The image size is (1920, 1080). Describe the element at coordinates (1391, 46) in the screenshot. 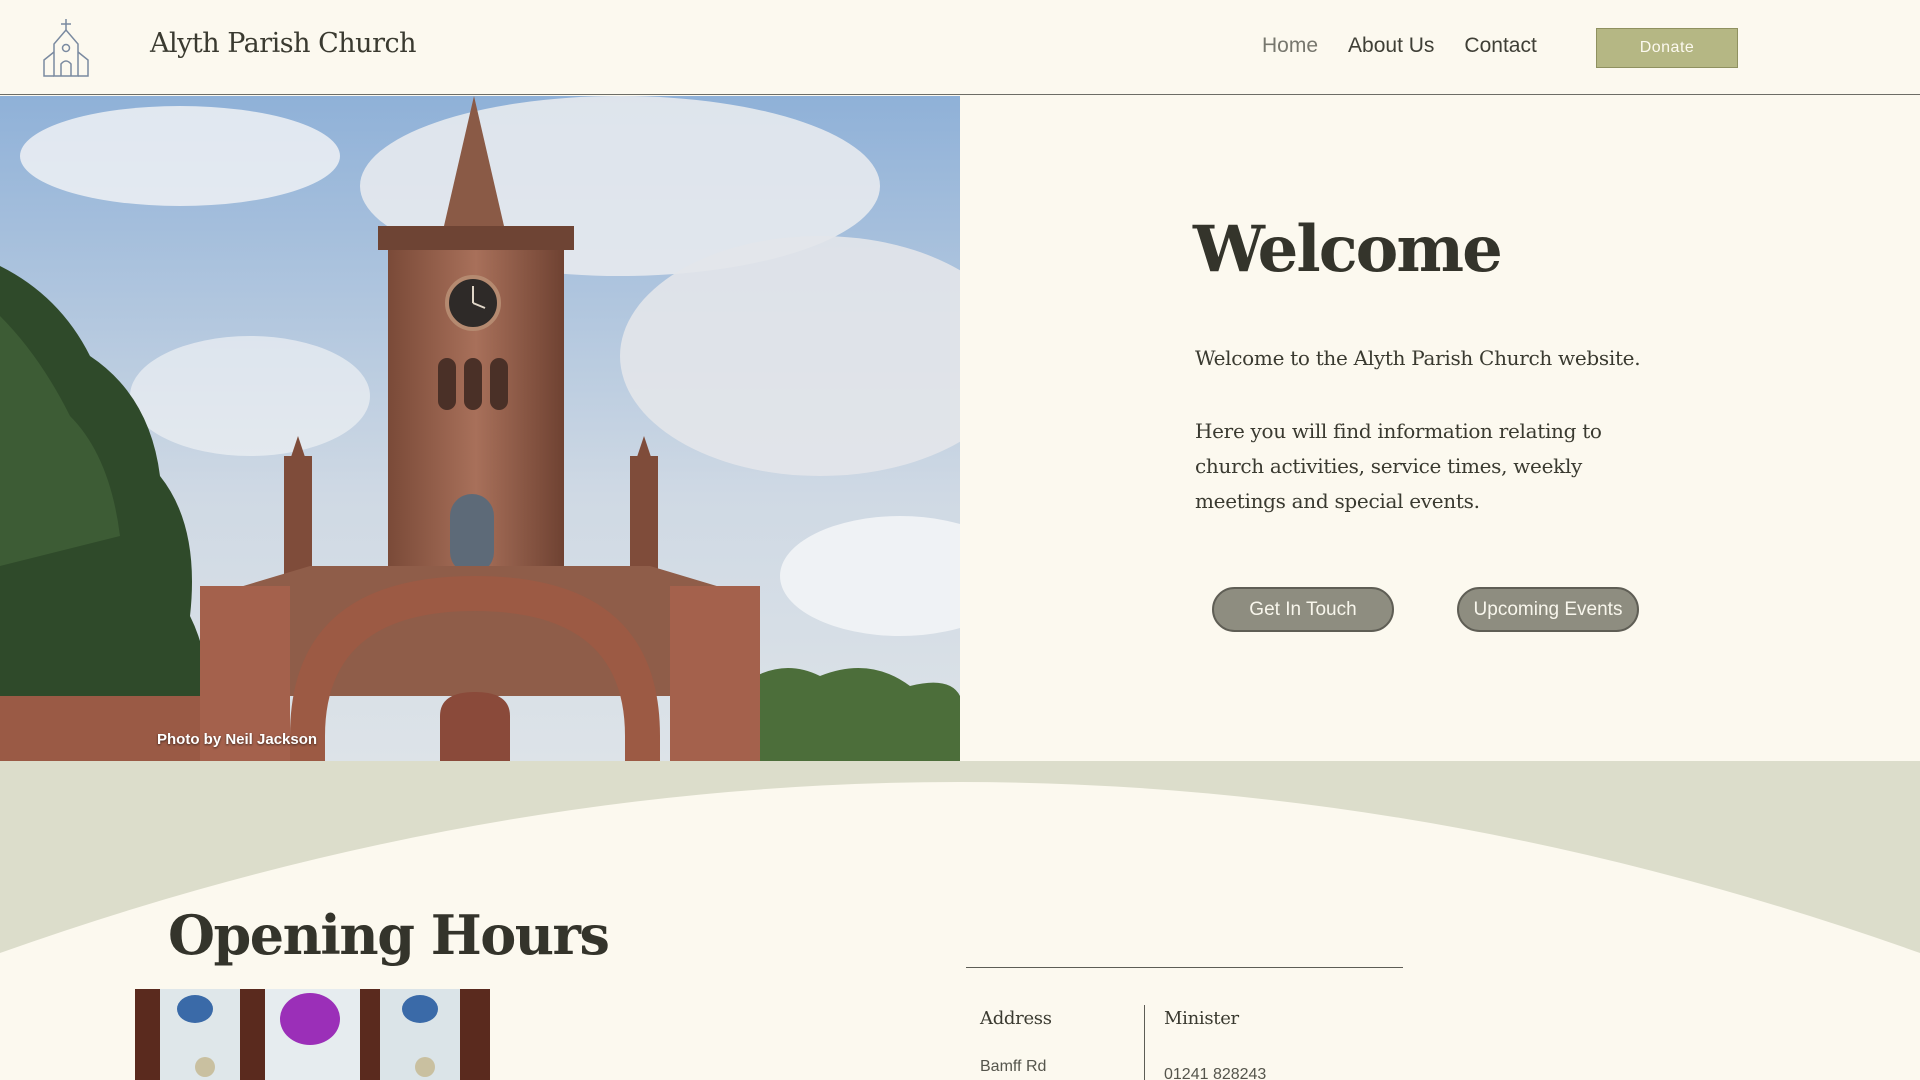

I see `nav-about-us: About Us` at that location.